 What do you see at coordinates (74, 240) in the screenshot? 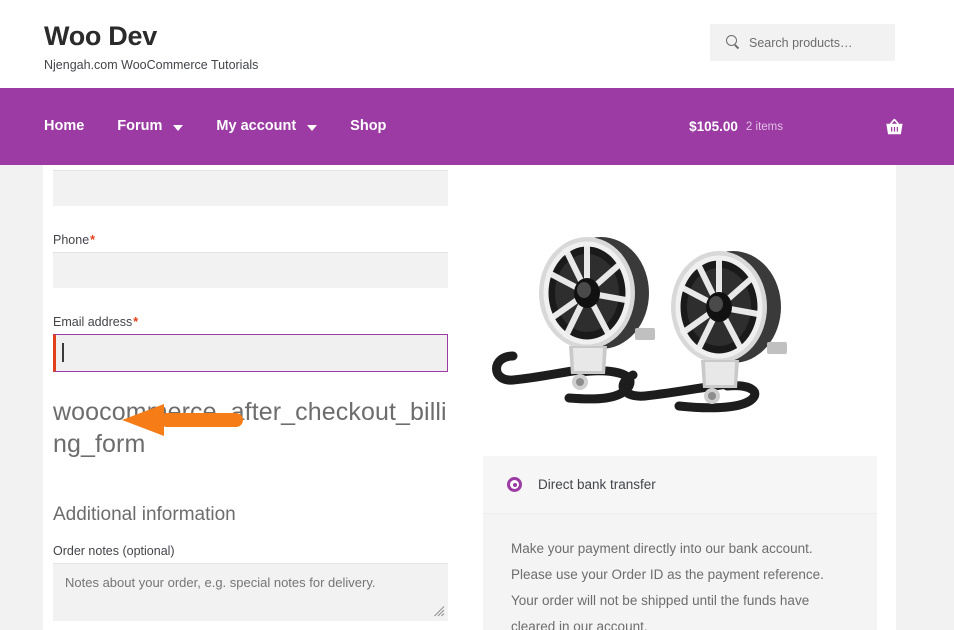
I see `field-label-phone: Phone*` at bounding box center [74, 240].